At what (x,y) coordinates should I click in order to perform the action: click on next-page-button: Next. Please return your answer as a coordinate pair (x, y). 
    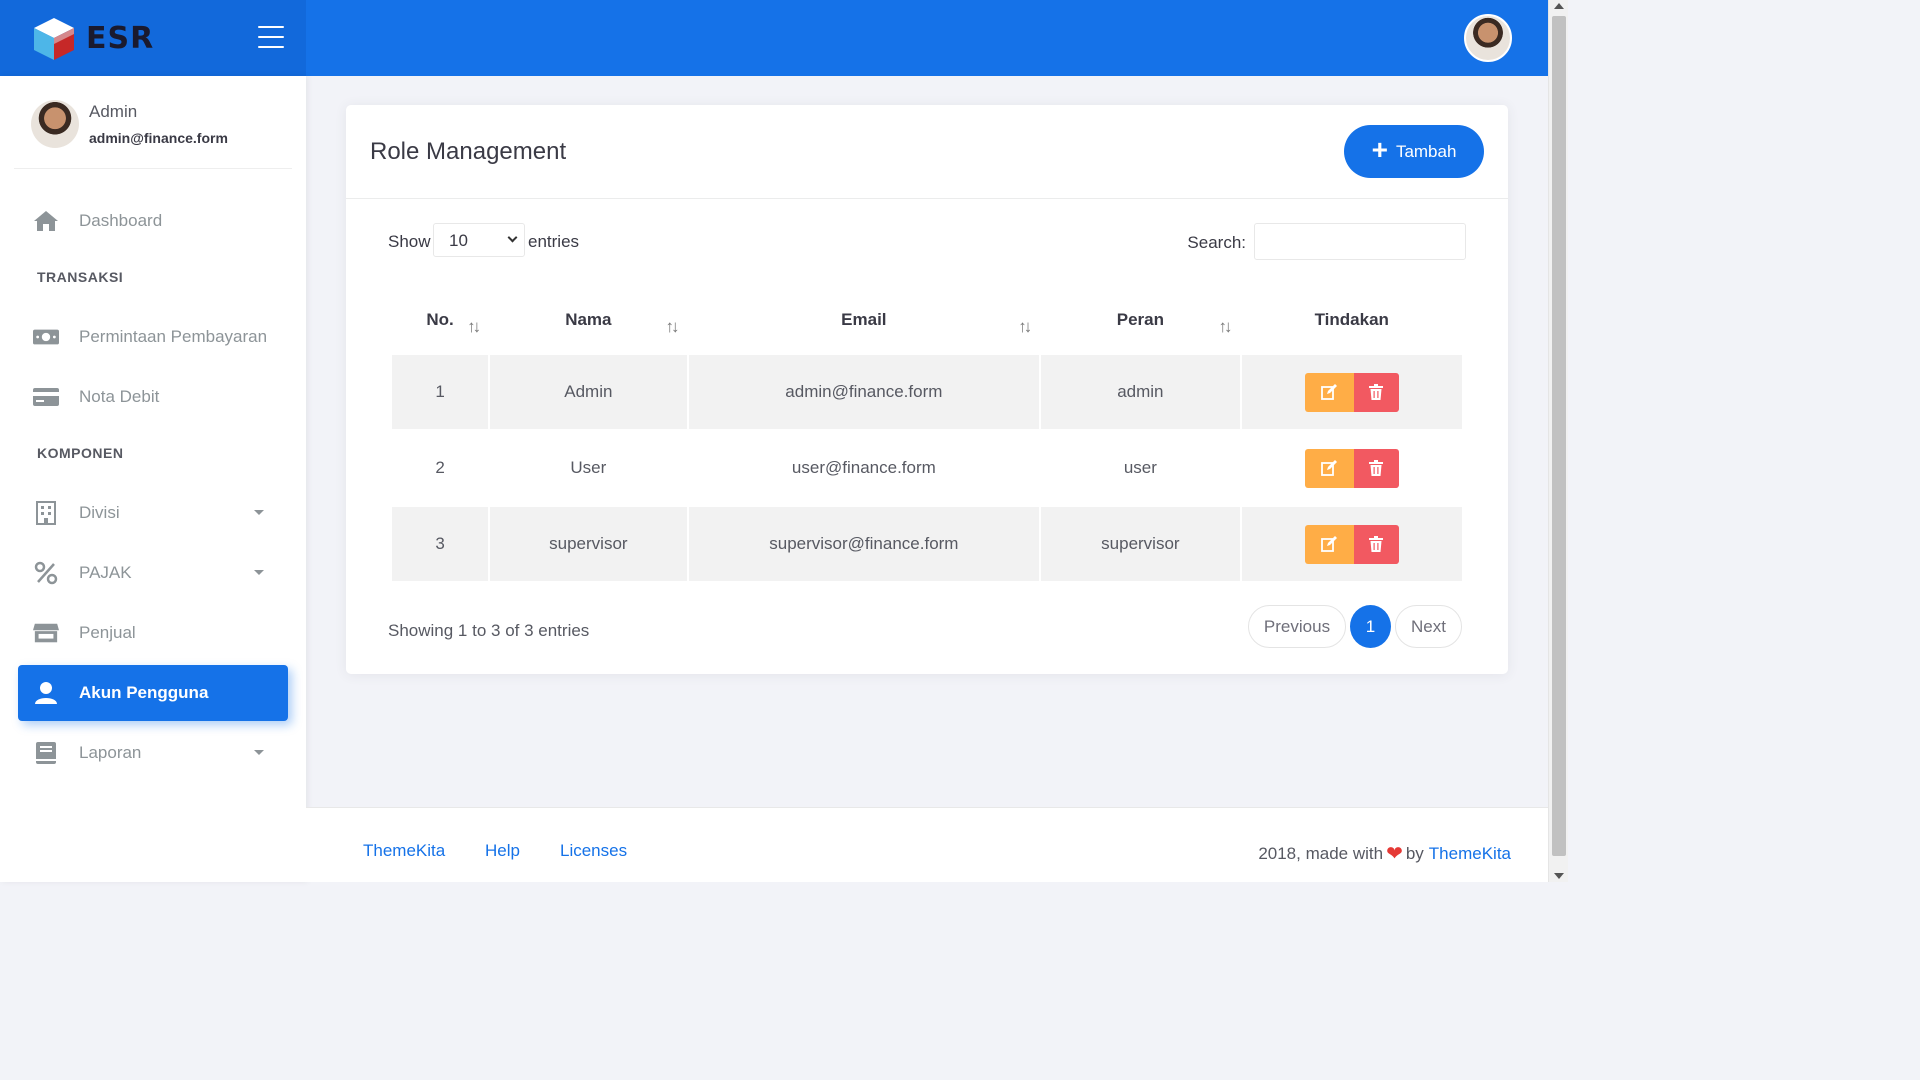
    Looking at the image, I should click on (1428, 626).